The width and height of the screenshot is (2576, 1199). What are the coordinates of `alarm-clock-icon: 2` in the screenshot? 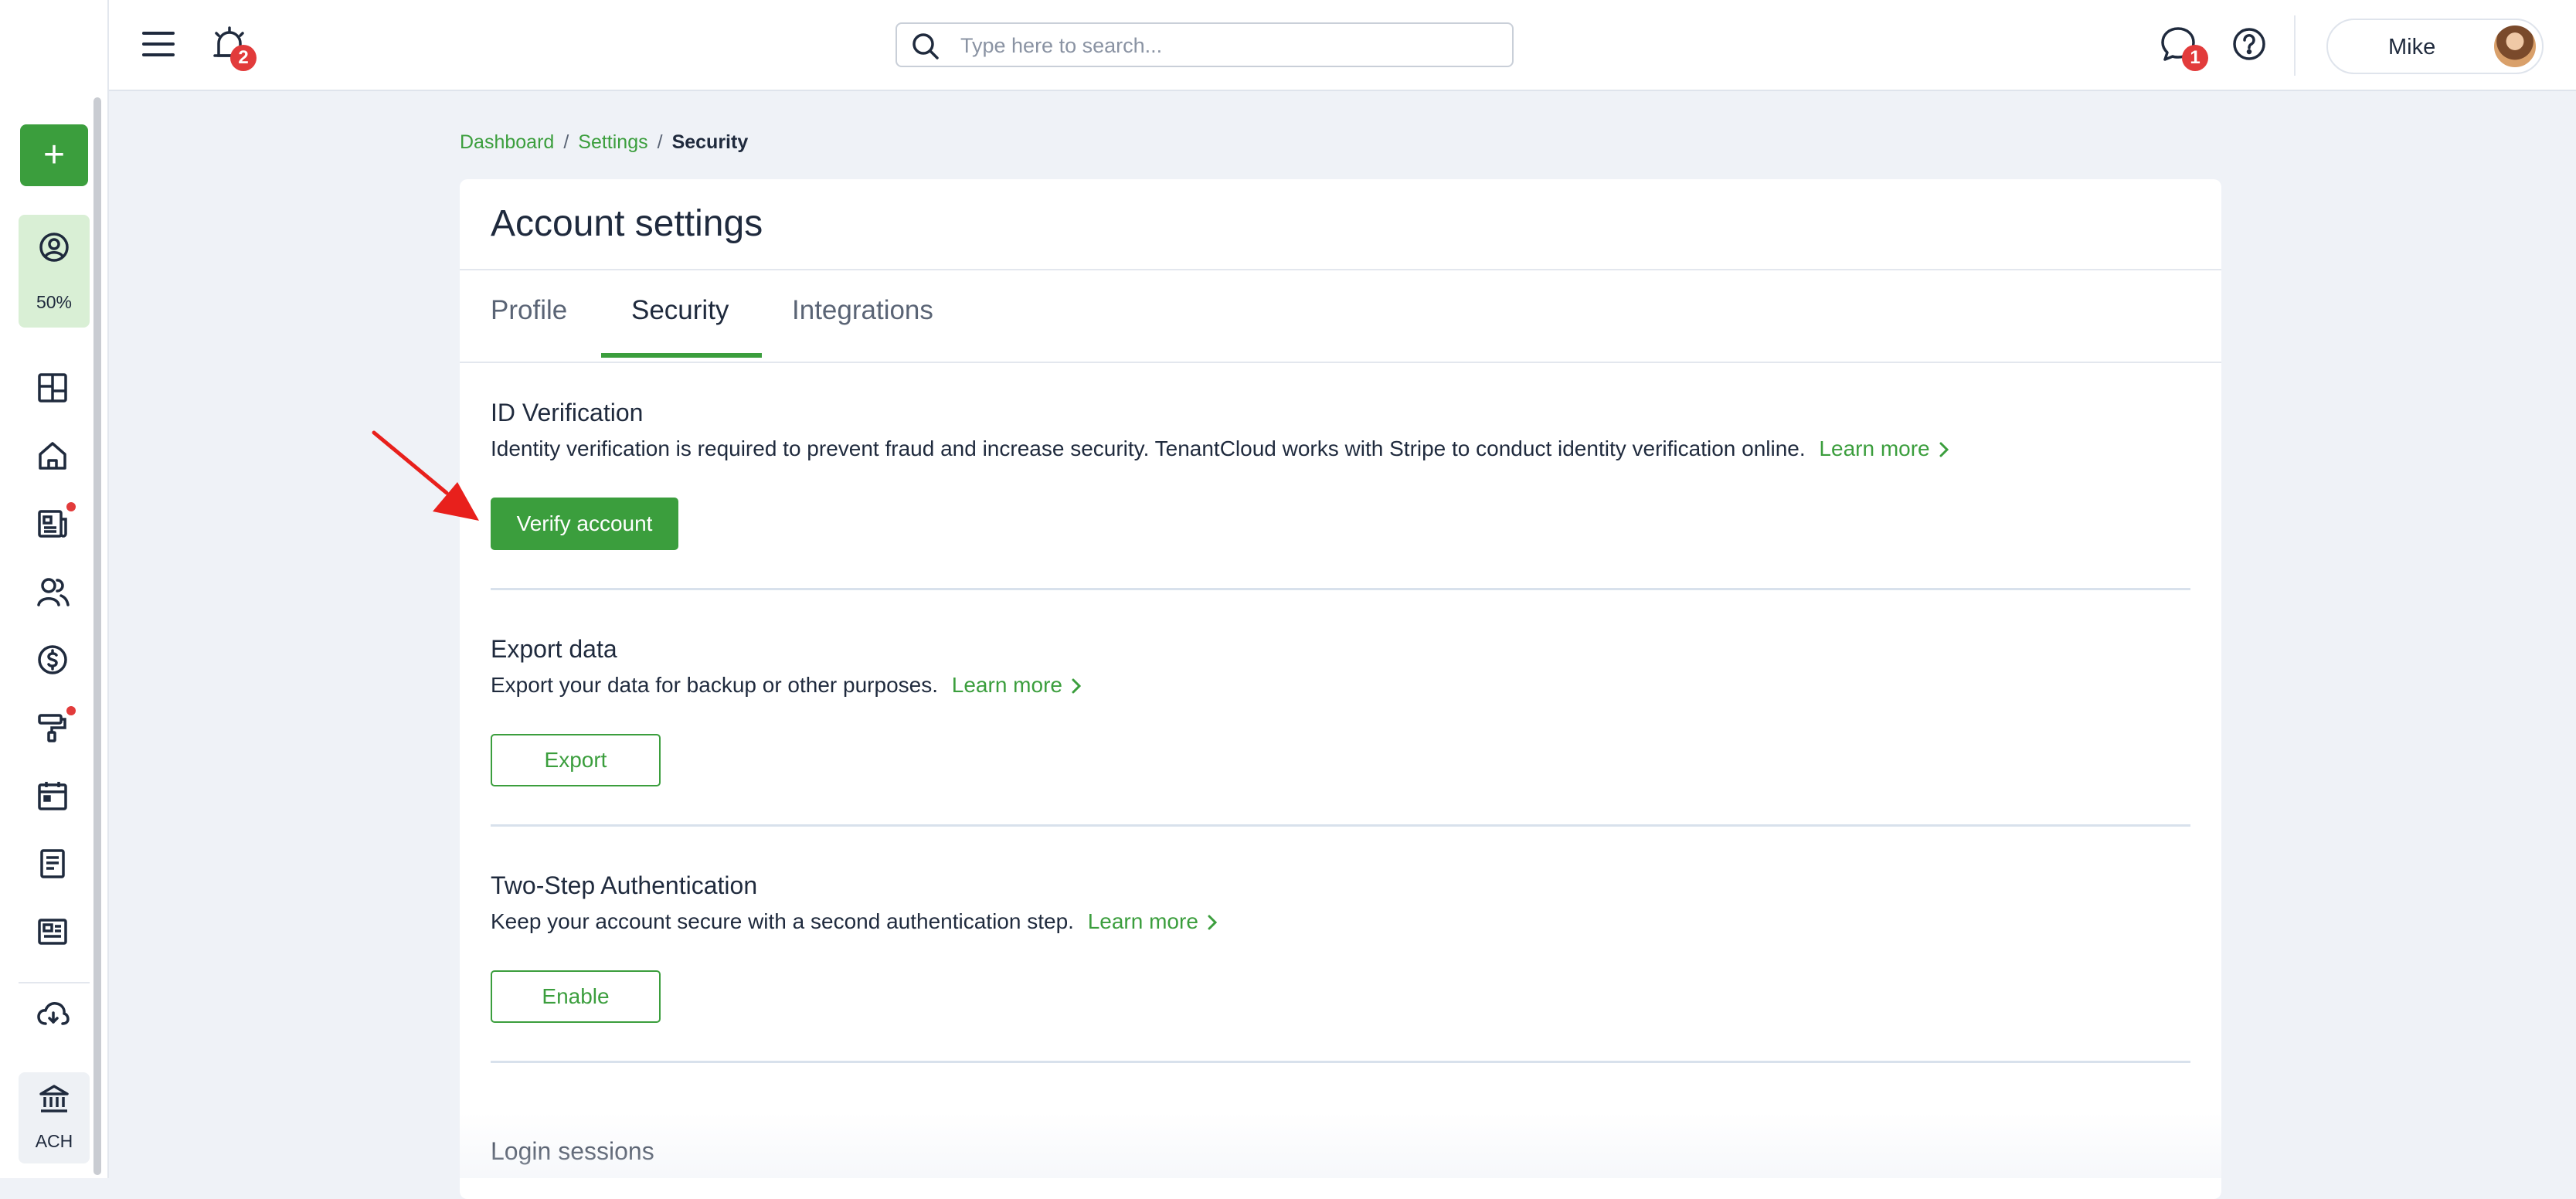 It's located at (233, 48).